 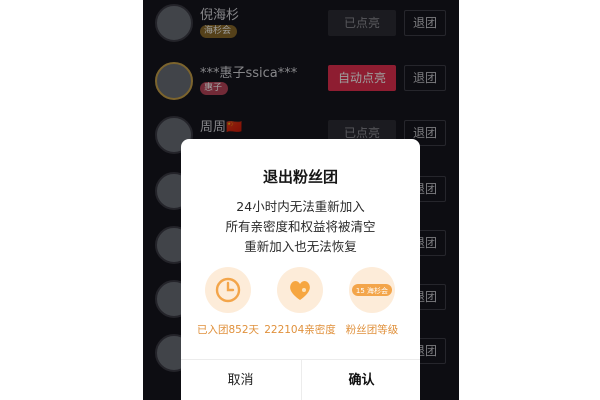 I want to click on fan-level-label: 粉丝团等级, so click(x=372, y=330).